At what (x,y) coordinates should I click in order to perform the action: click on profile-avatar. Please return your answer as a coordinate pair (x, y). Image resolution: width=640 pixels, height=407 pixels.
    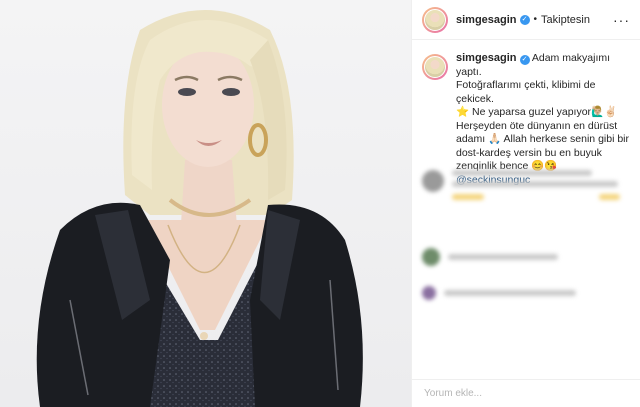
    Looking at the image, I should click on (435, 19).